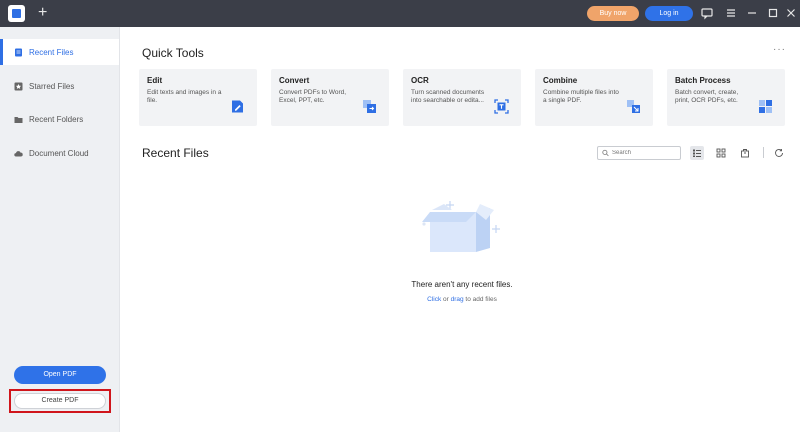  Describe the element at coordinates (369, 106) in the screenshot. I see `convert-icon` at that location.